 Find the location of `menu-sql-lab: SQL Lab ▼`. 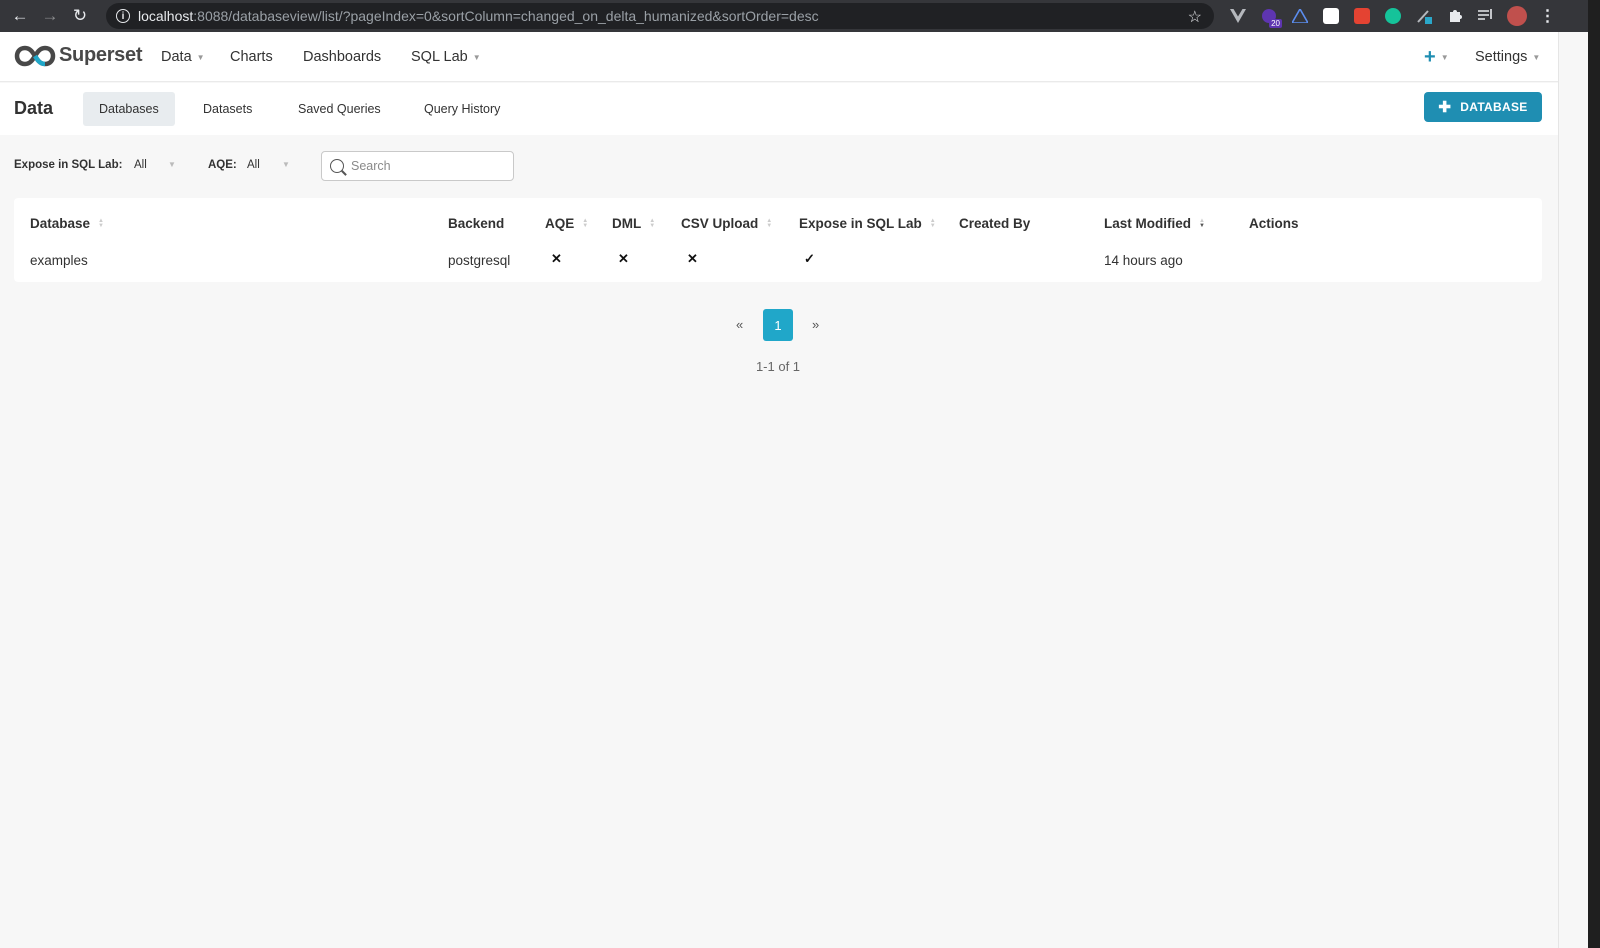

menu-sql-lab: SQL Lab ▼ is located at coordinates (446, 57).